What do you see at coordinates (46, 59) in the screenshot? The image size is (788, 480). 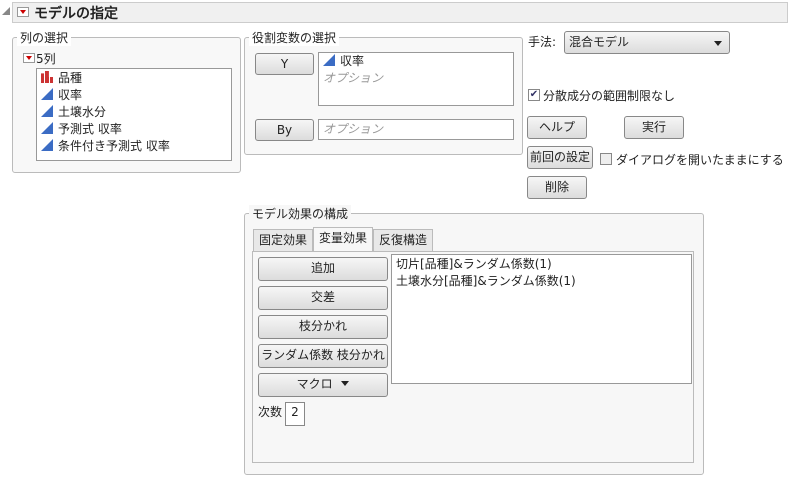 I see `column-count: 5列` at bounding box center [46, 59].